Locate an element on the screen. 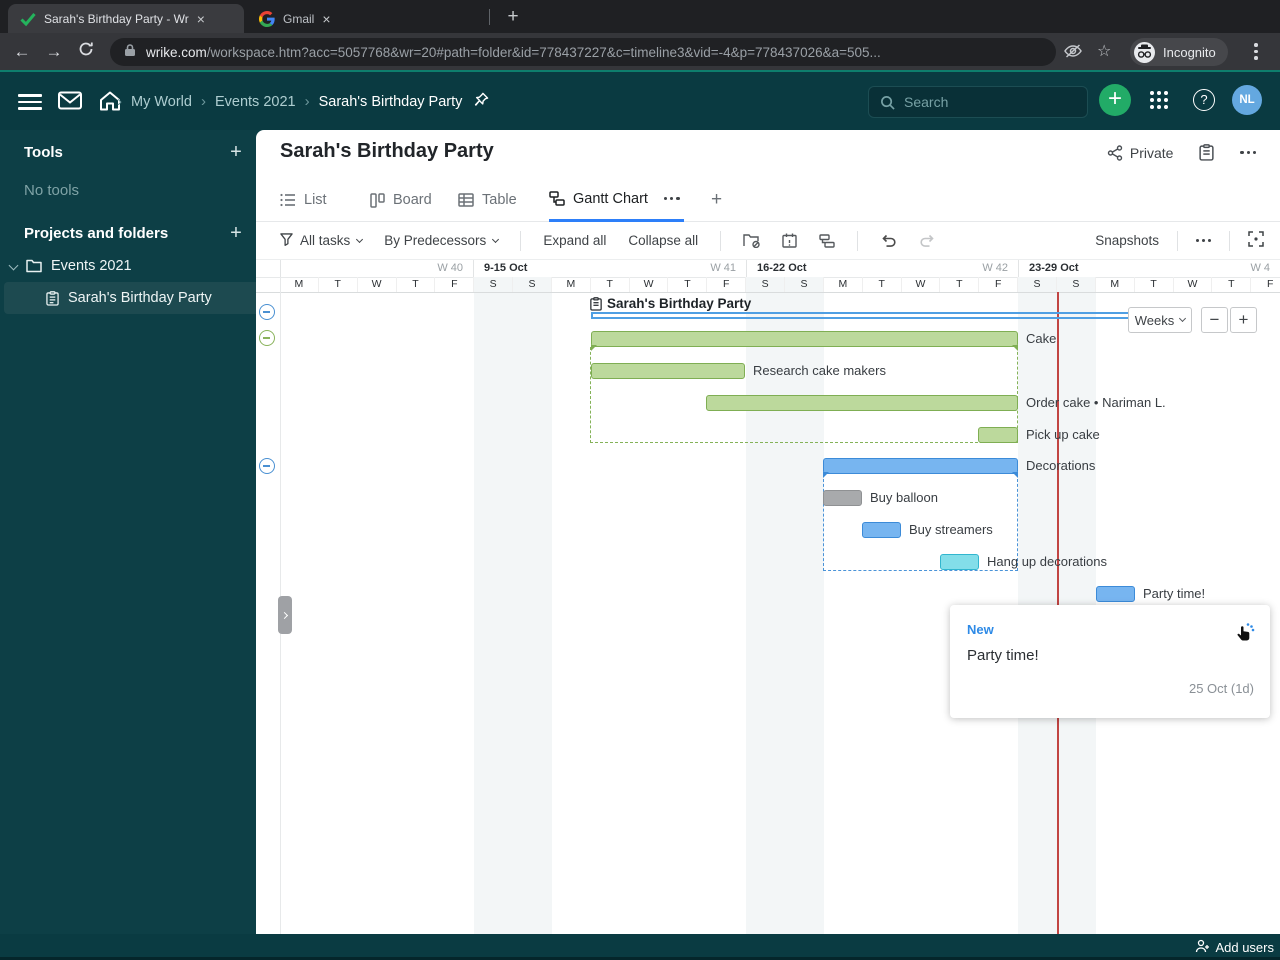  sidebar-tools-title: Tools is located at coordinates (43, 152).